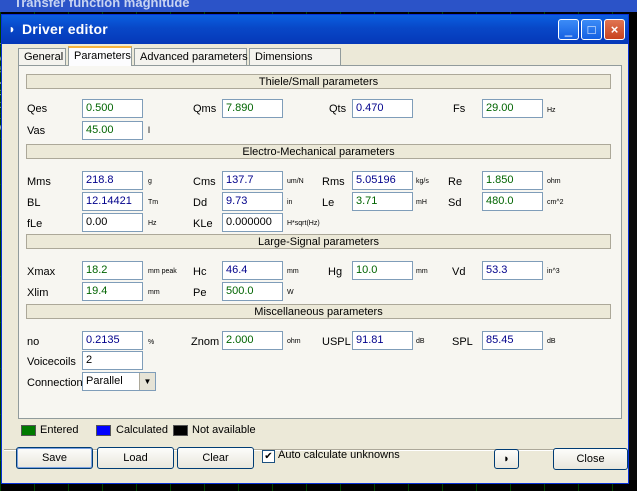 Image resolution: width=637 pixels, height=491 pixels. I want to click on pe-label: Pe, so click(200, 293).